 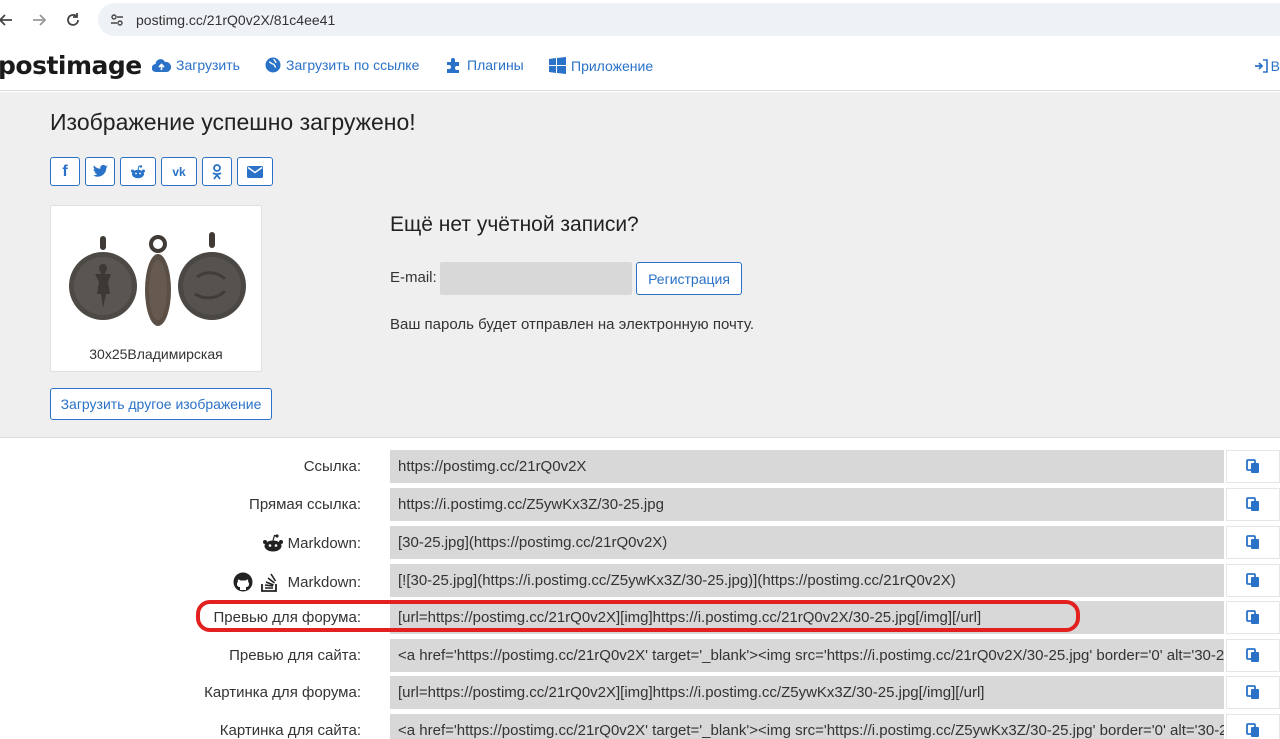 I want to click on nav-upload-by-url-label: Загрузить по ссылке, so click(x=353, y=65).